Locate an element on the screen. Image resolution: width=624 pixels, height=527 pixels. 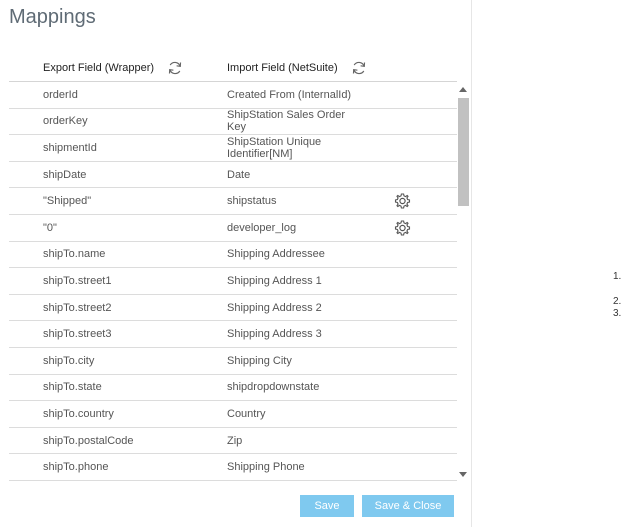
scrollbar-thumb is located at coordinates (463, 152).